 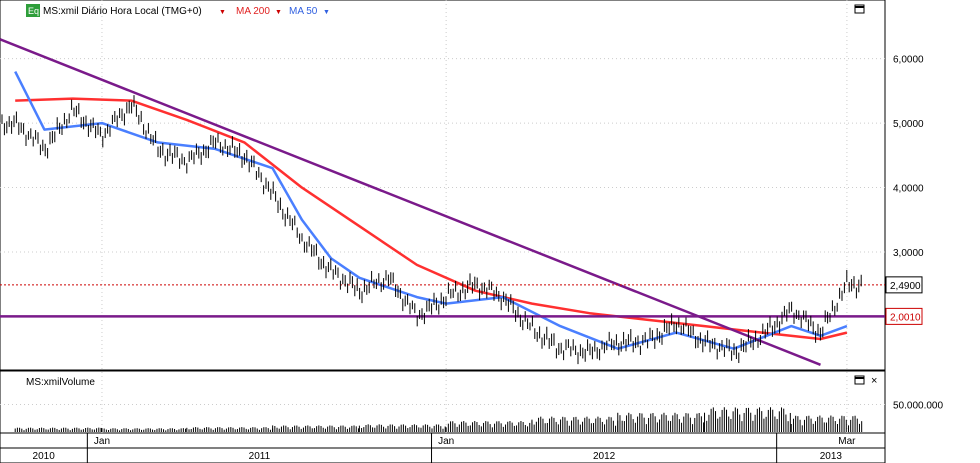 I want to click on volume-tick-label: 50.000.000, so click(x=918, y=406).